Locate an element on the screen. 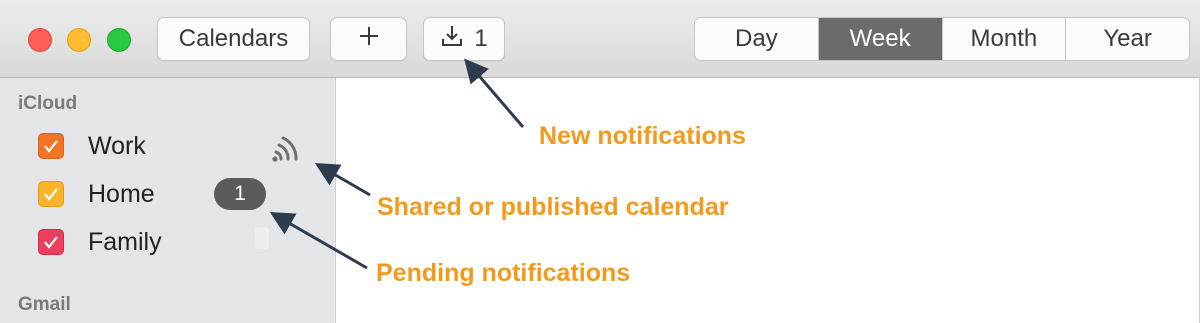 The image size is (1200, 323). notifications-inbox-button: 1 is located at coordinates (464, 39).